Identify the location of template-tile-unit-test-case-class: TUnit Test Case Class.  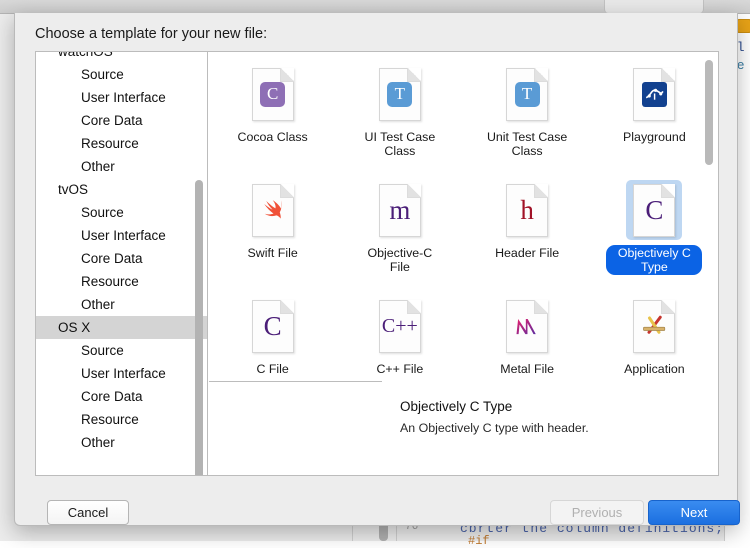
(527, 112).